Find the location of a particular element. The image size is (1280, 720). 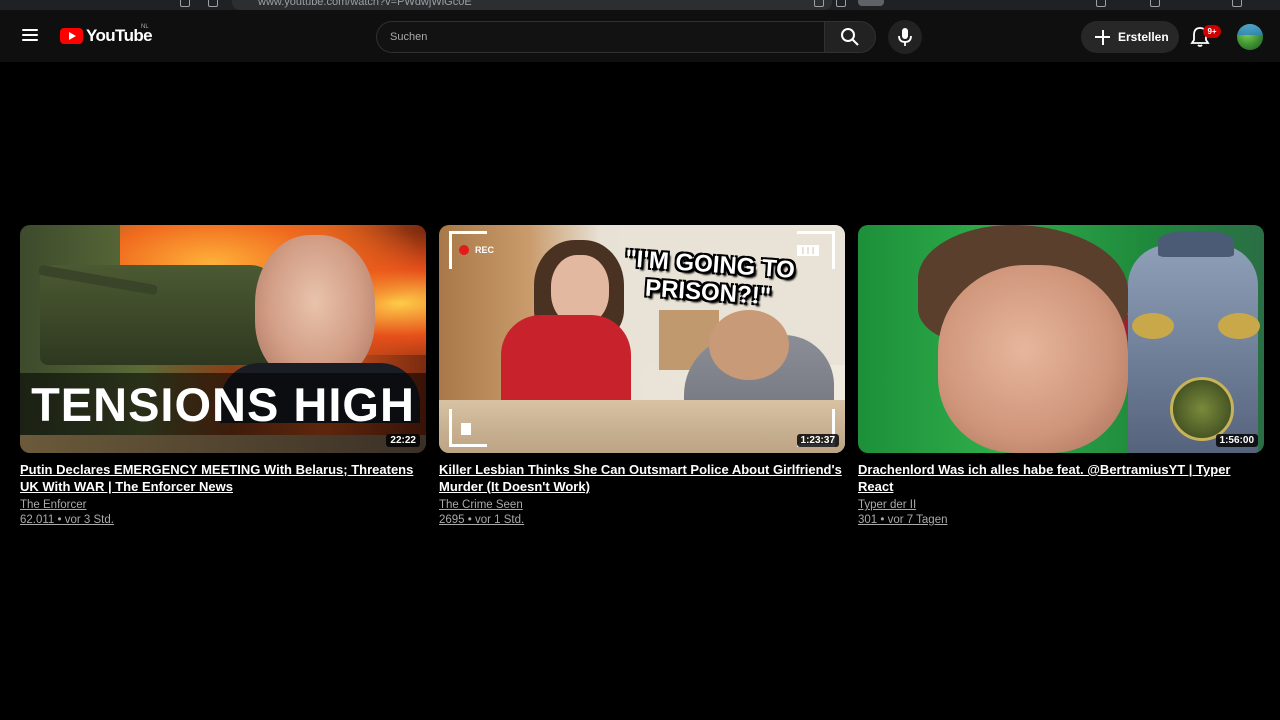

downloads-icon is located at coordinates (1155, 3).